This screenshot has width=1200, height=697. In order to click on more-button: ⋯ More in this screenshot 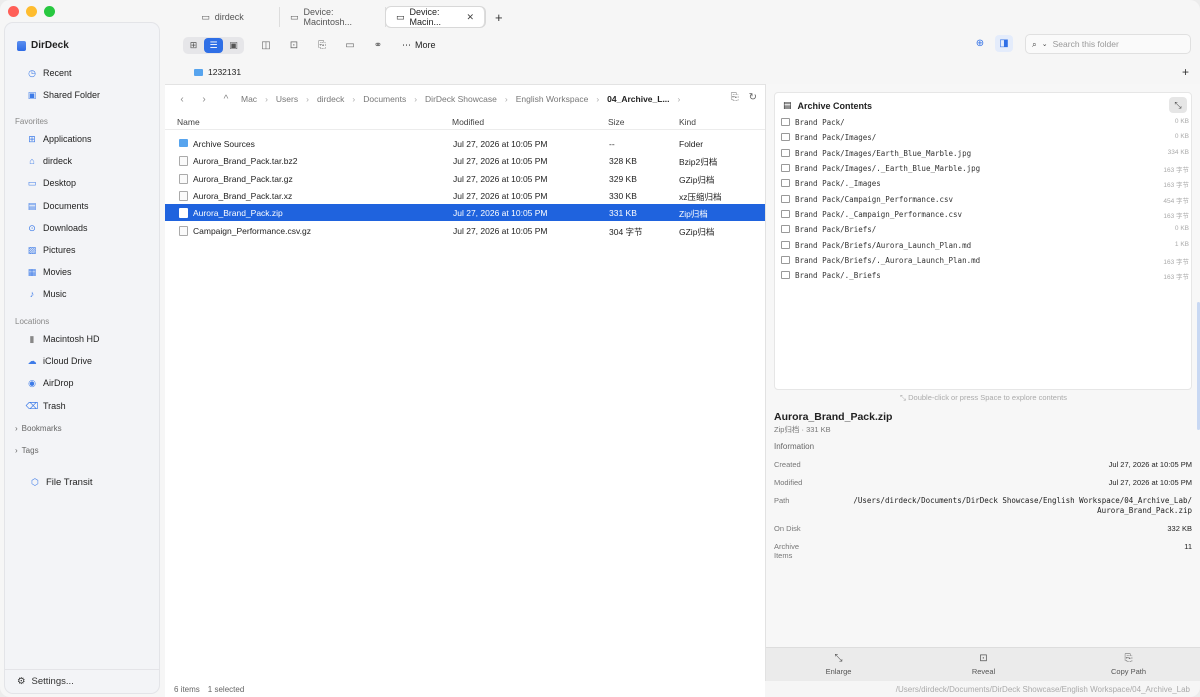, I will do `click(419, 45)`.